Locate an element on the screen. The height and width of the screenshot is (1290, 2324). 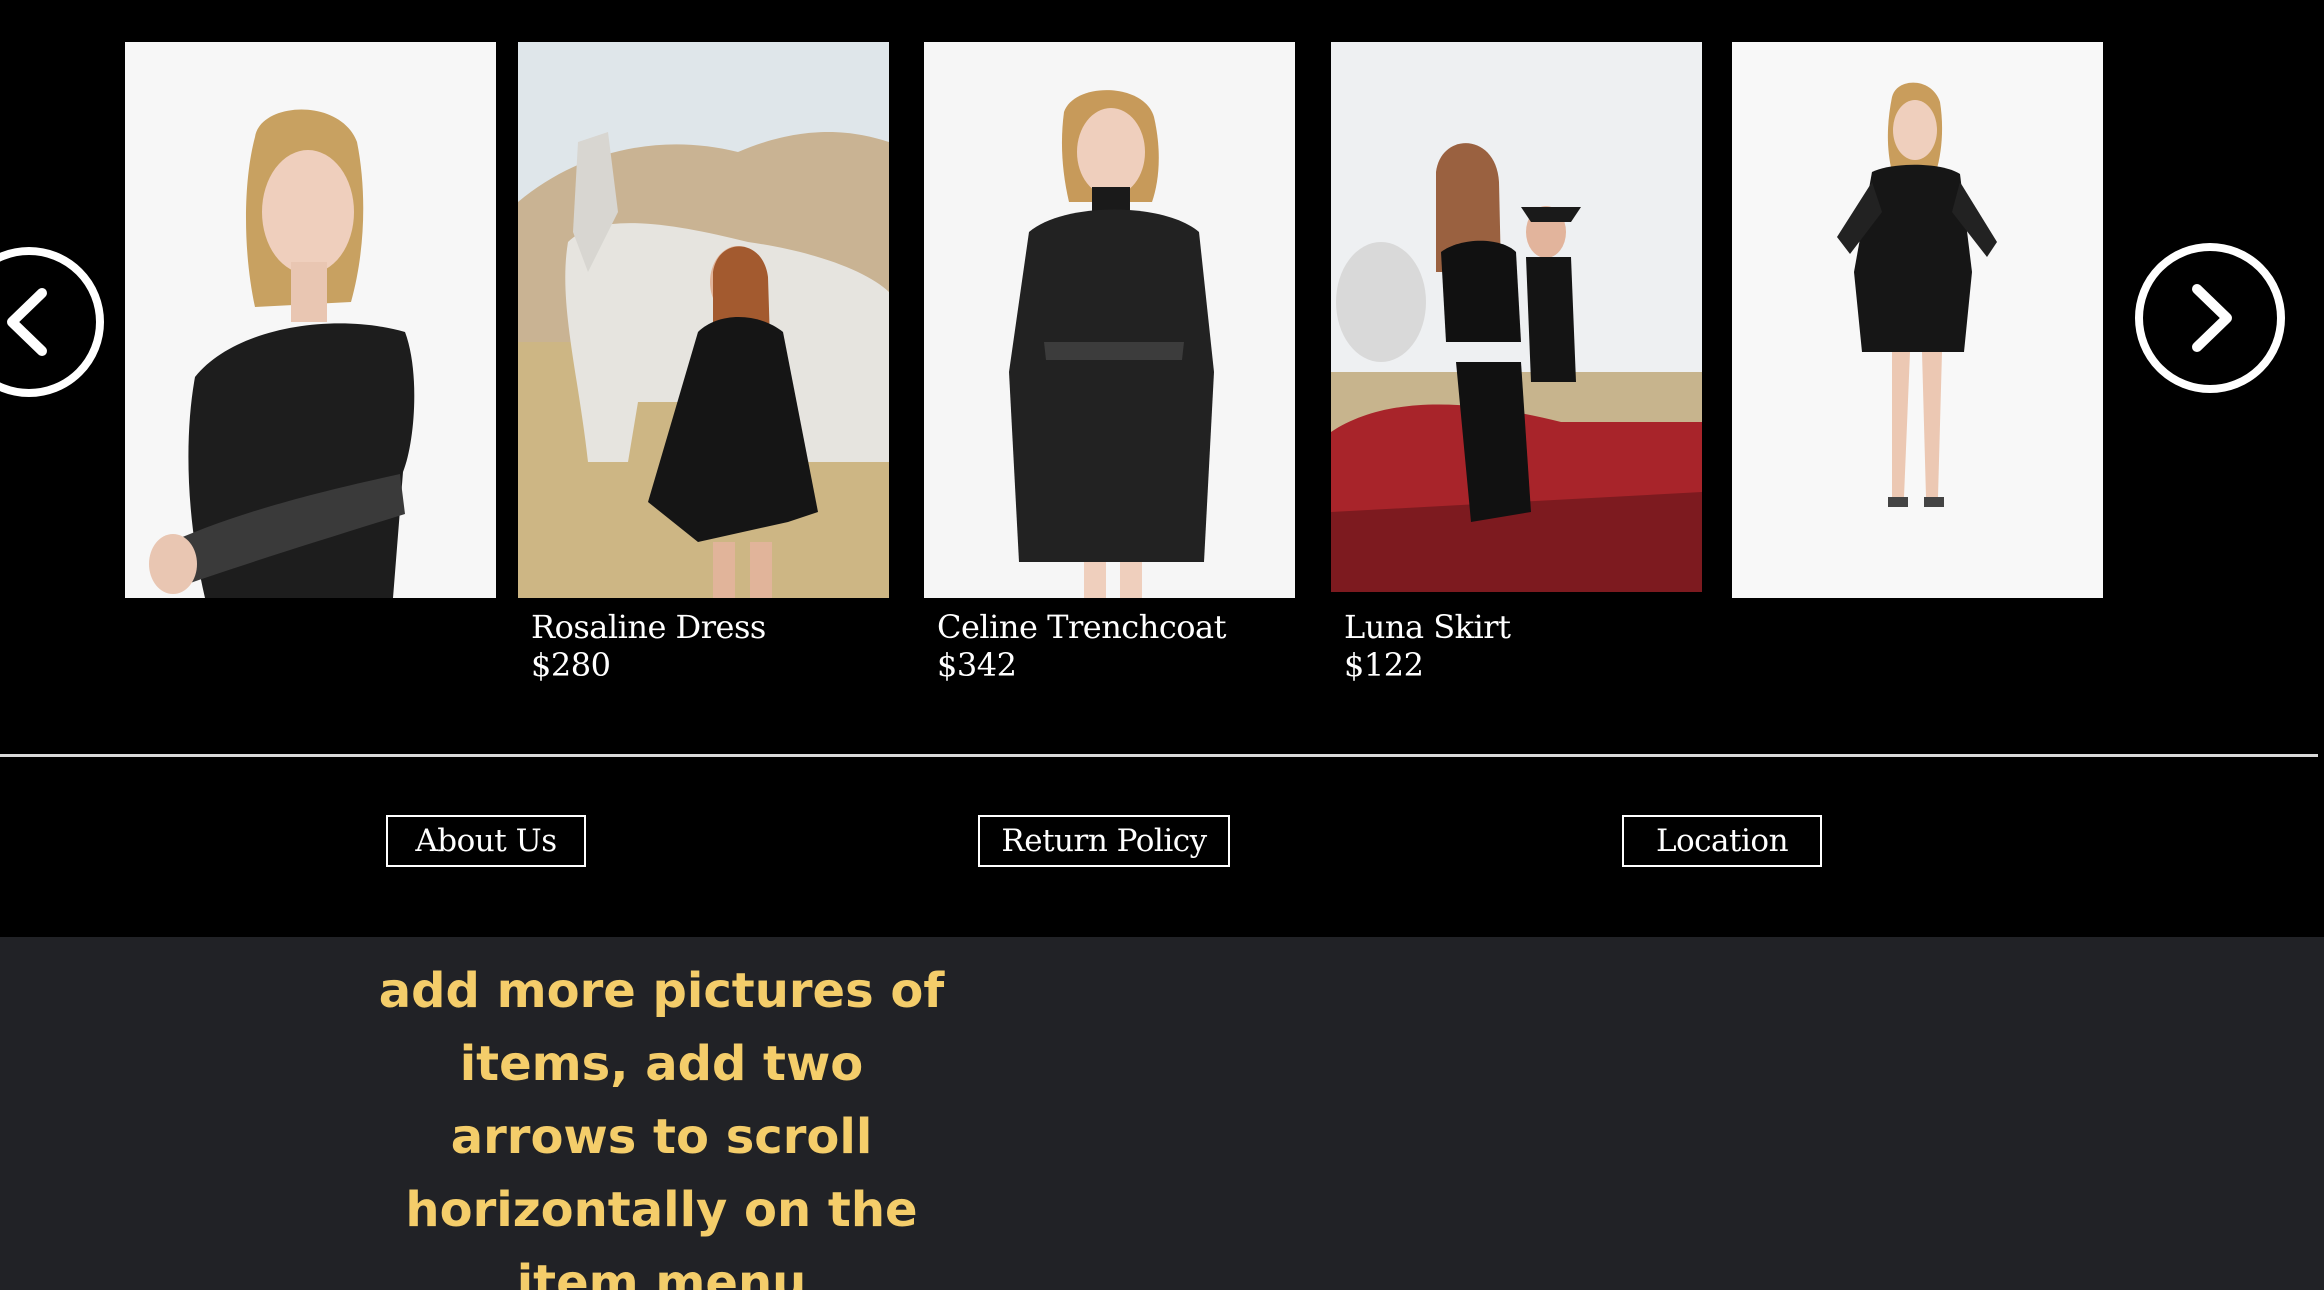
location-button: Location is located at coordinates (1722, 841).